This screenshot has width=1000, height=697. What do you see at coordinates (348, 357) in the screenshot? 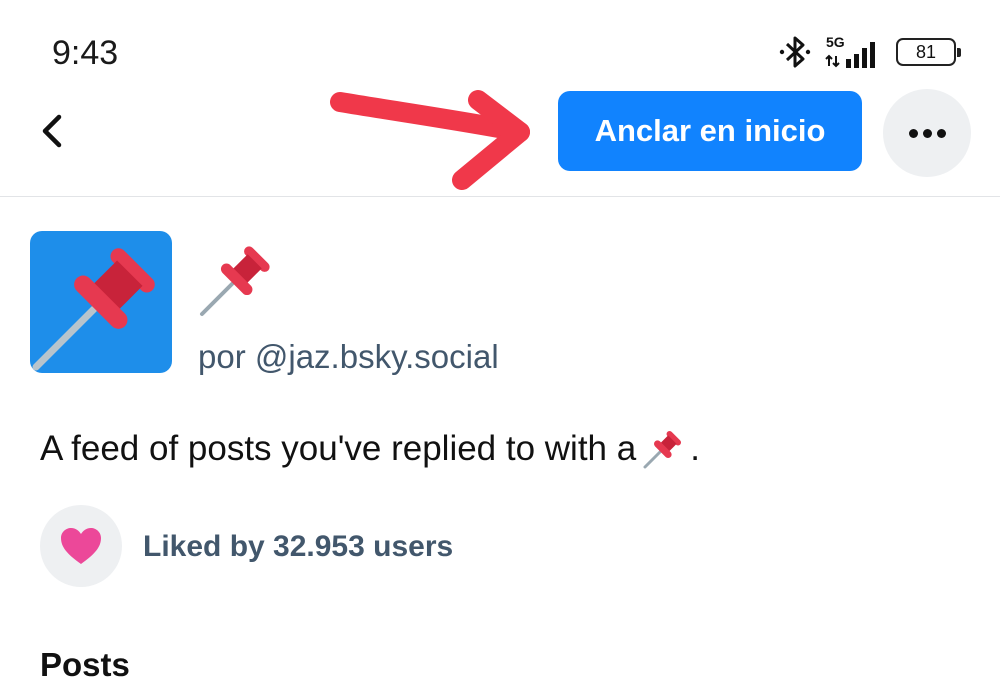
I see `feed-creator: por @jaz.bsky.social` at bounding box center [348, 357].